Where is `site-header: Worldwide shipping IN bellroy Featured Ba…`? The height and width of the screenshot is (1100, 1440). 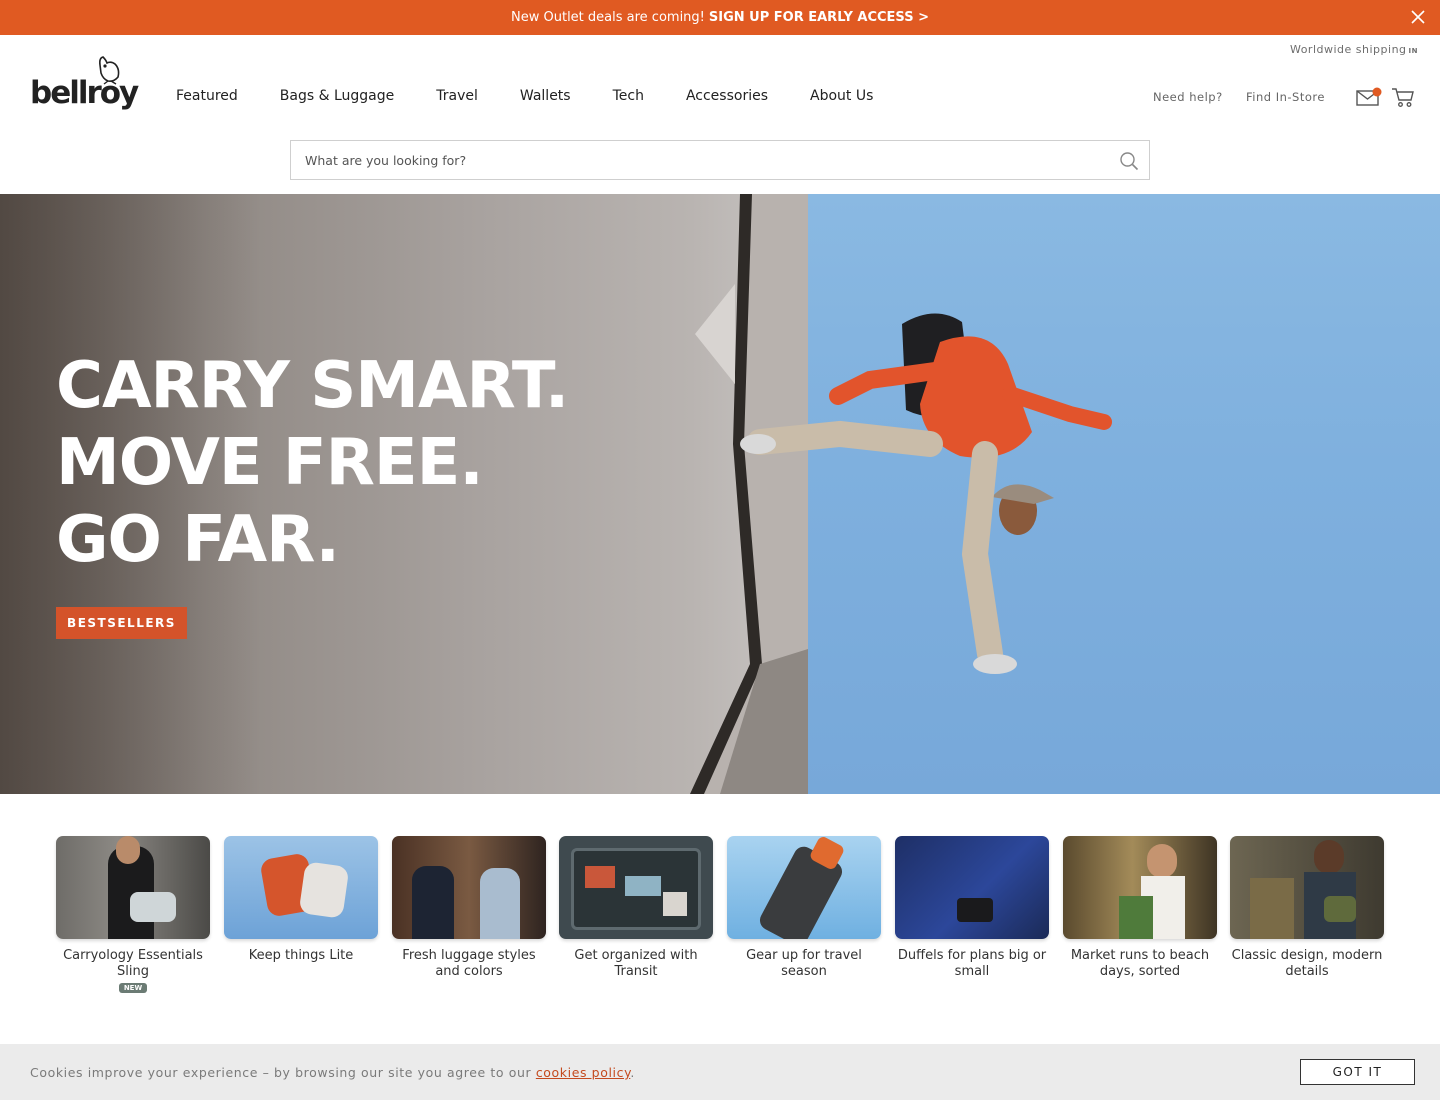 site-header: Worldwide shipping IN bellroy Featured Ba… is located at coordinates (720, 114).